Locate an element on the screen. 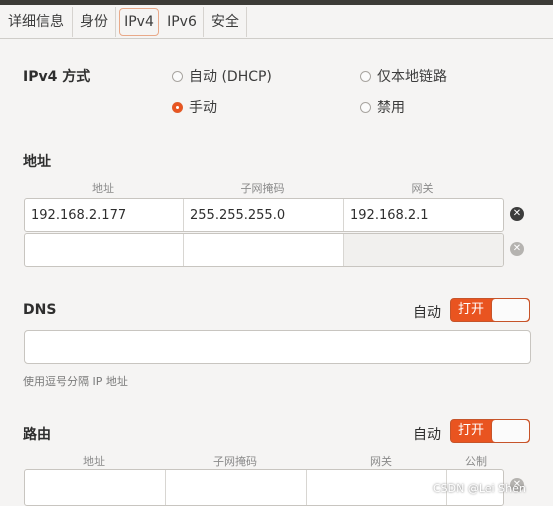 This screenshot has width=553, height=506. tab-security: 安全 is located at coordinates (225, 22).